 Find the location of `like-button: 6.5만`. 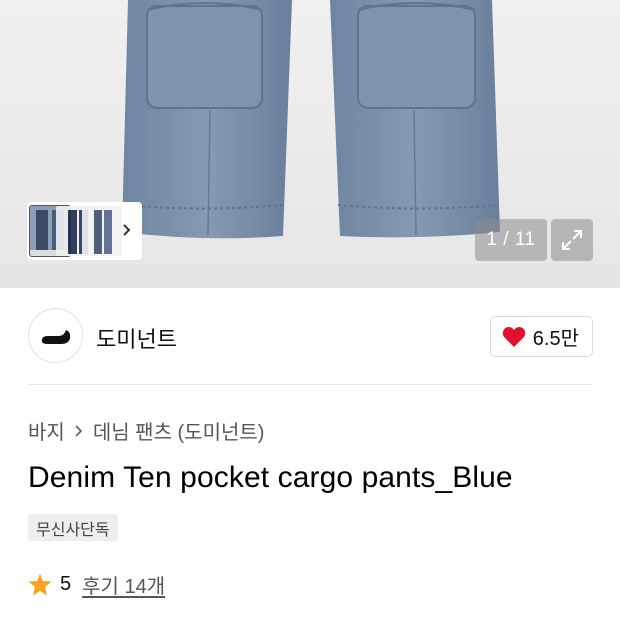

like-button: 6.5만 is located at coordinates (541, 336).